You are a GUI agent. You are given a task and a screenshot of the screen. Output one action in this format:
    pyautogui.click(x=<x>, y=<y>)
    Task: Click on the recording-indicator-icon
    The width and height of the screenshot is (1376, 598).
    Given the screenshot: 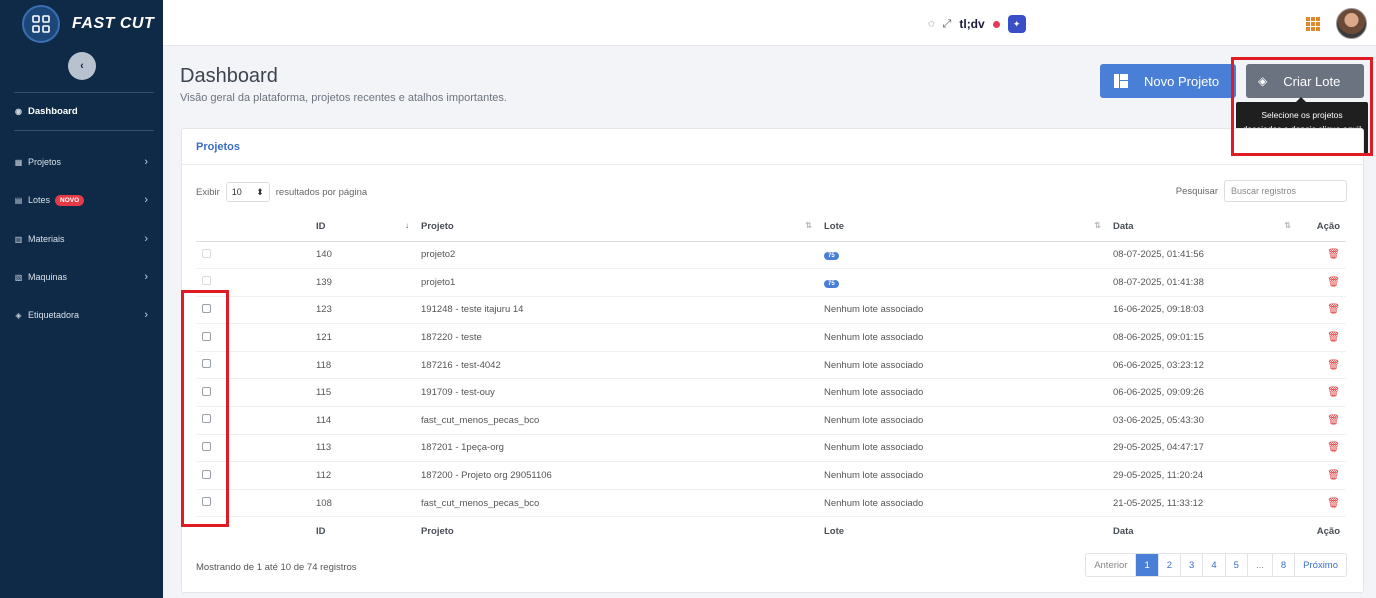 What is the action you would take?
    pyautogui.click(x=996, y=24)
    